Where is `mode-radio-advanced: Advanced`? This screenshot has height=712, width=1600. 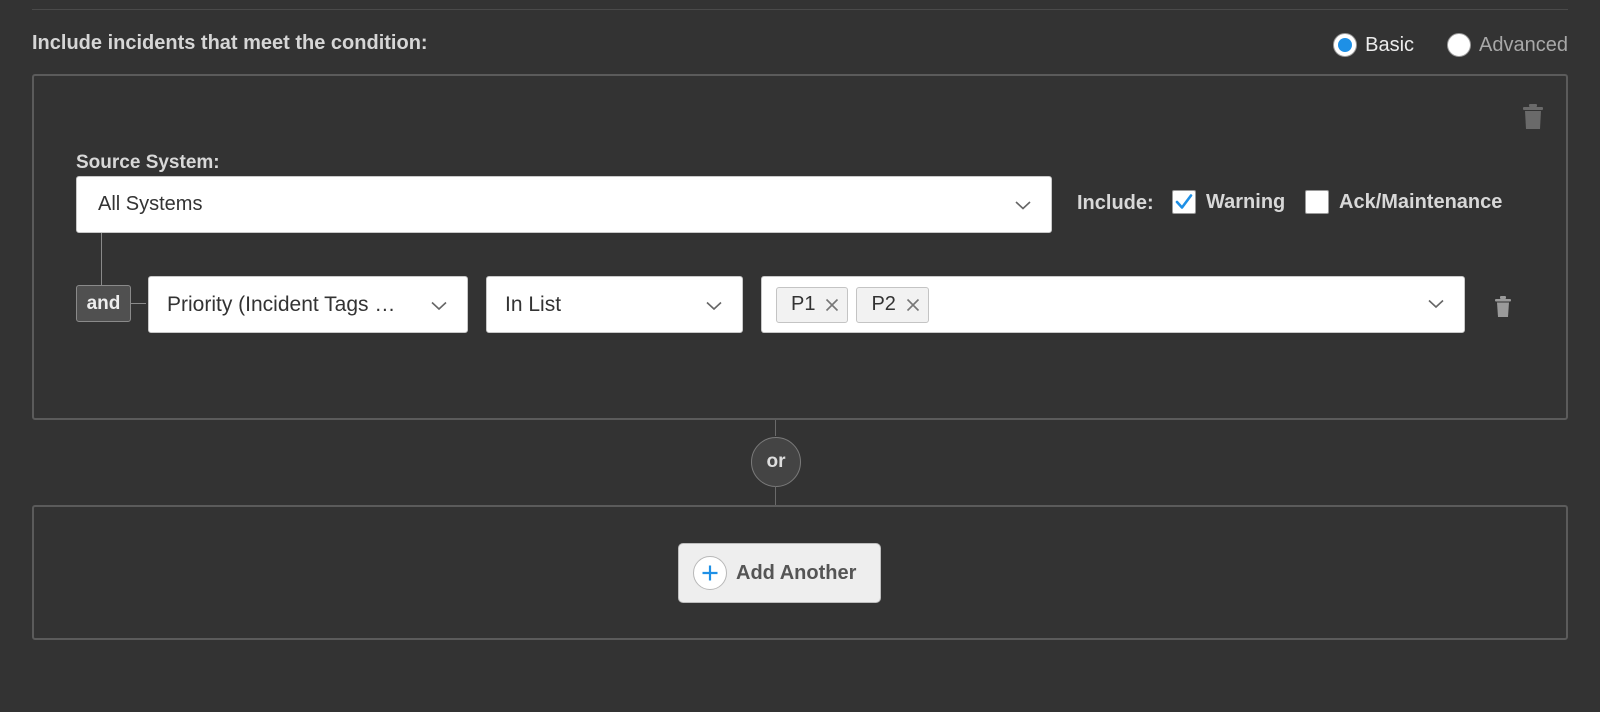
mode-radio-advanced: Advanced is located at coordinates (1507, 45).